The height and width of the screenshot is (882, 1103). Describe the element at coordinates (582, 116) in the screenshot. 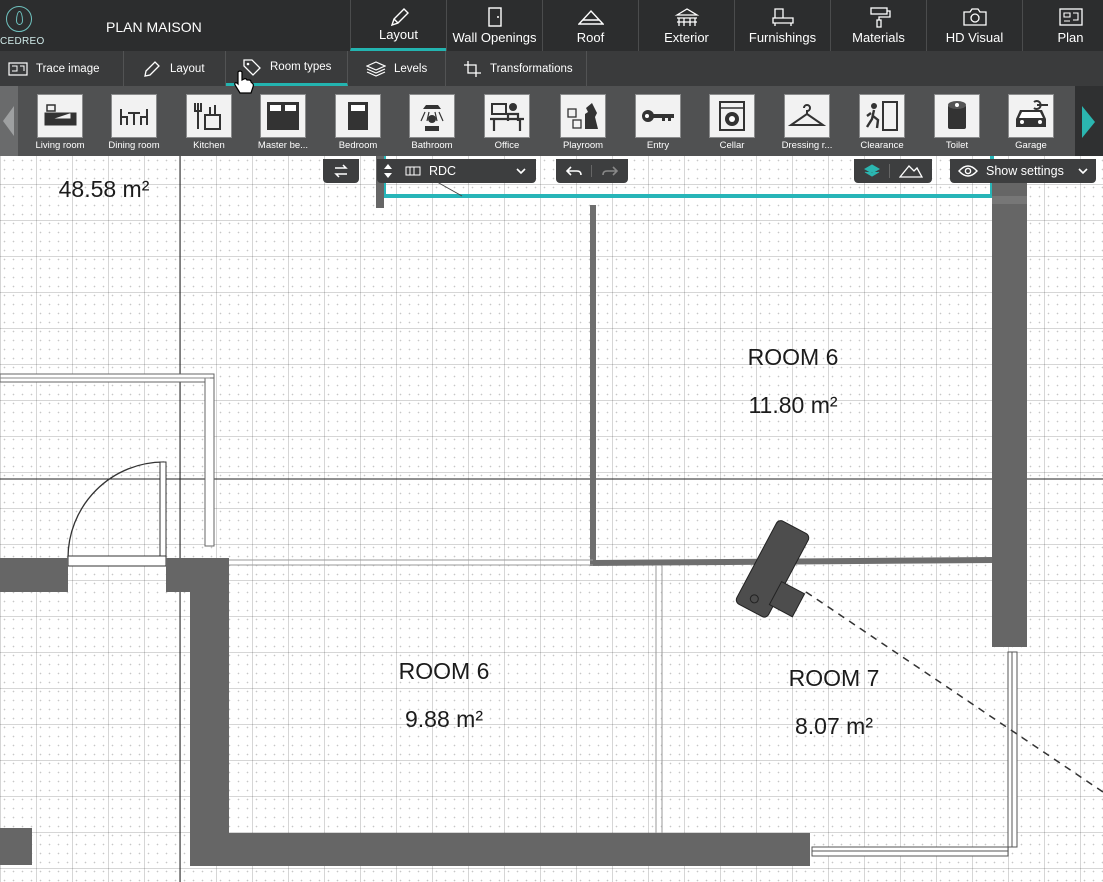

I see `chess-knight-icon` at that location.